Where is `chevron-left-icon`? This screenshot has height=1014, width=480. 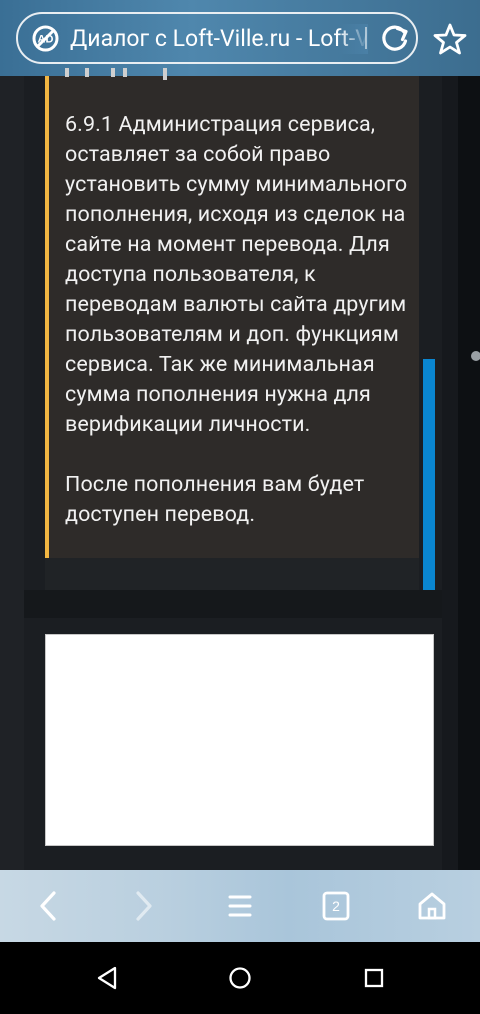
chevron-left-icon is located at coordinates (48, 906).